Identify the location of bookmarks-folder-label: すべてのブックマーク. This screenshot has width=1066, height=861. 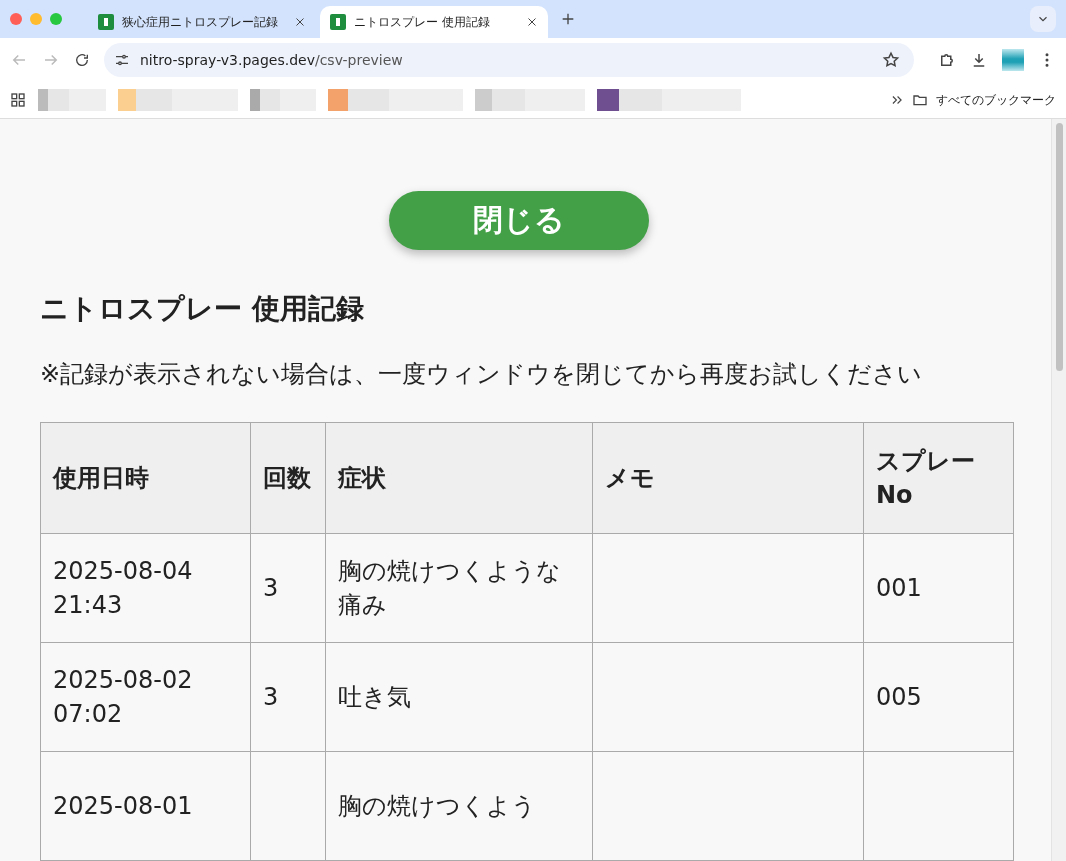
(996, 100).